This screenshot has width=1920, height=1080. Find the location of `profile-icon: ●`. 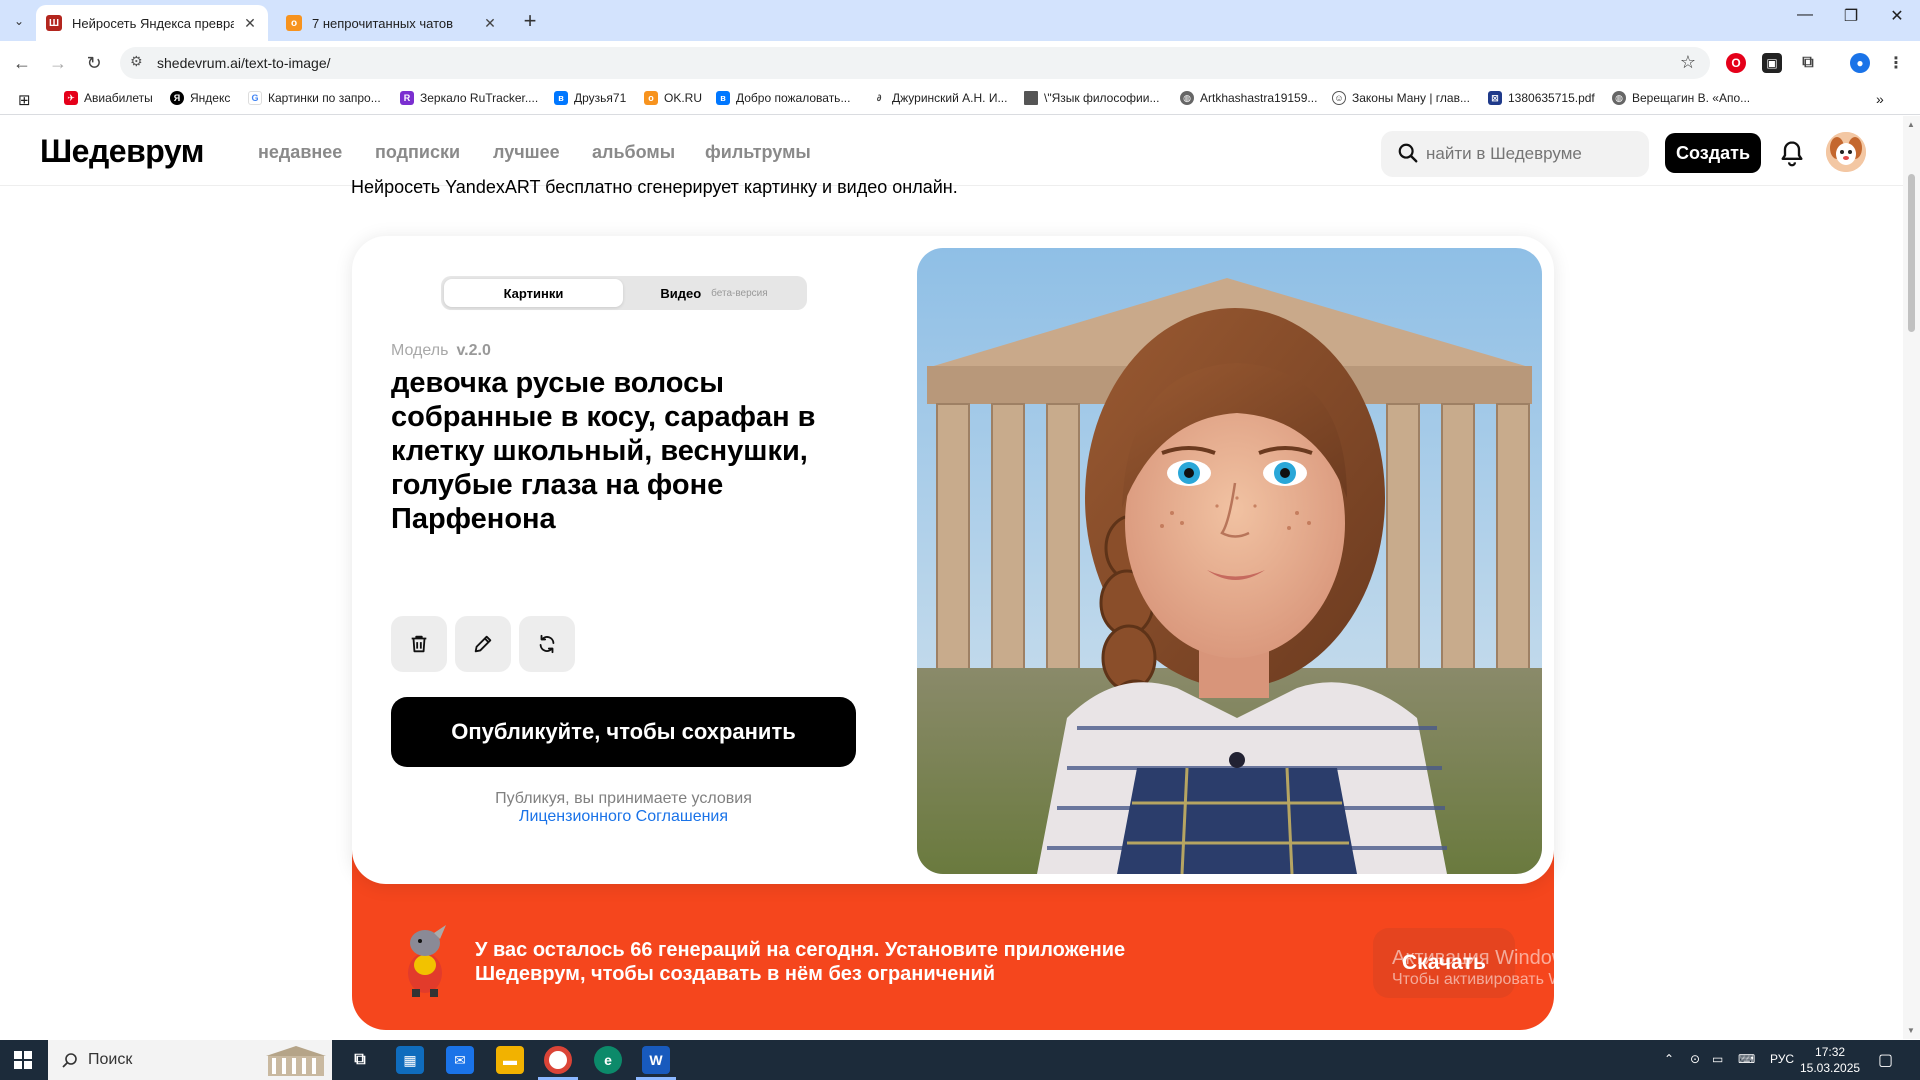

profile-icon: ● is located at coordinates (1860, 63).